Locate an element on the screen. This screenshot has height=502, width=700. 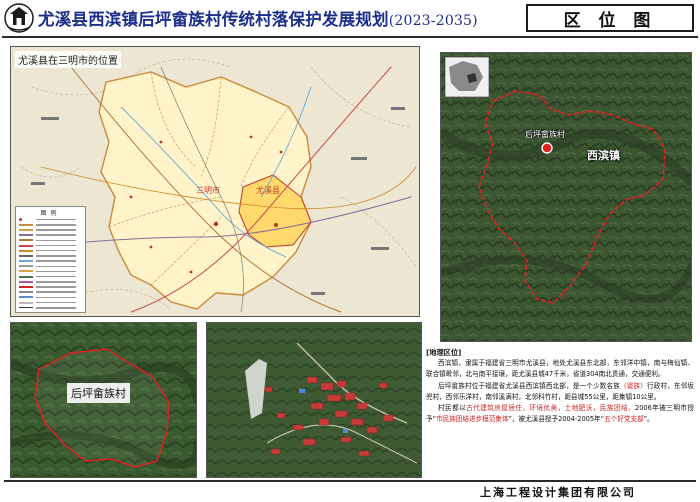
page-title: 尤溪县西滨镇后坪畲族村传统村落保护发展规划(2023-2035) is located at coordinates (258, 19).